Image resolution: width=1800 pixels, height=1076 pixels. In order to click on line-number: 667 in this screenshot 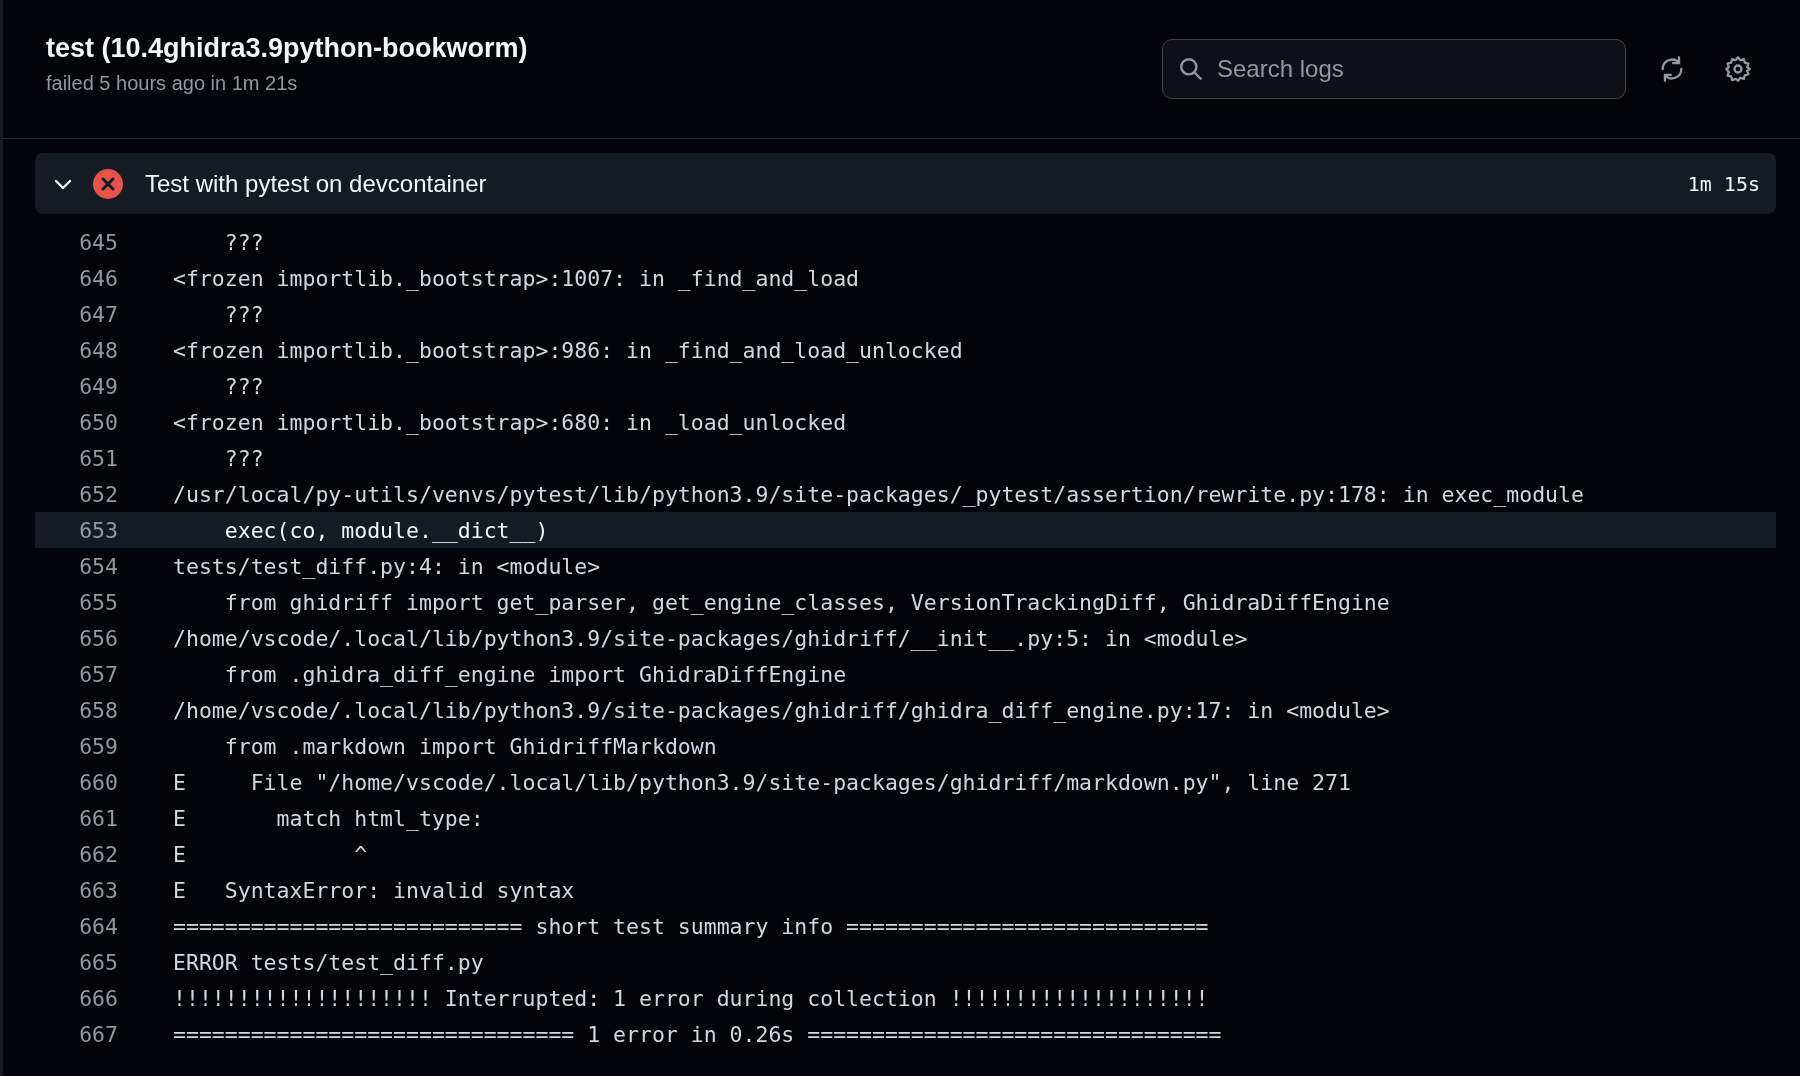, I will do `click(76, 1034)`.